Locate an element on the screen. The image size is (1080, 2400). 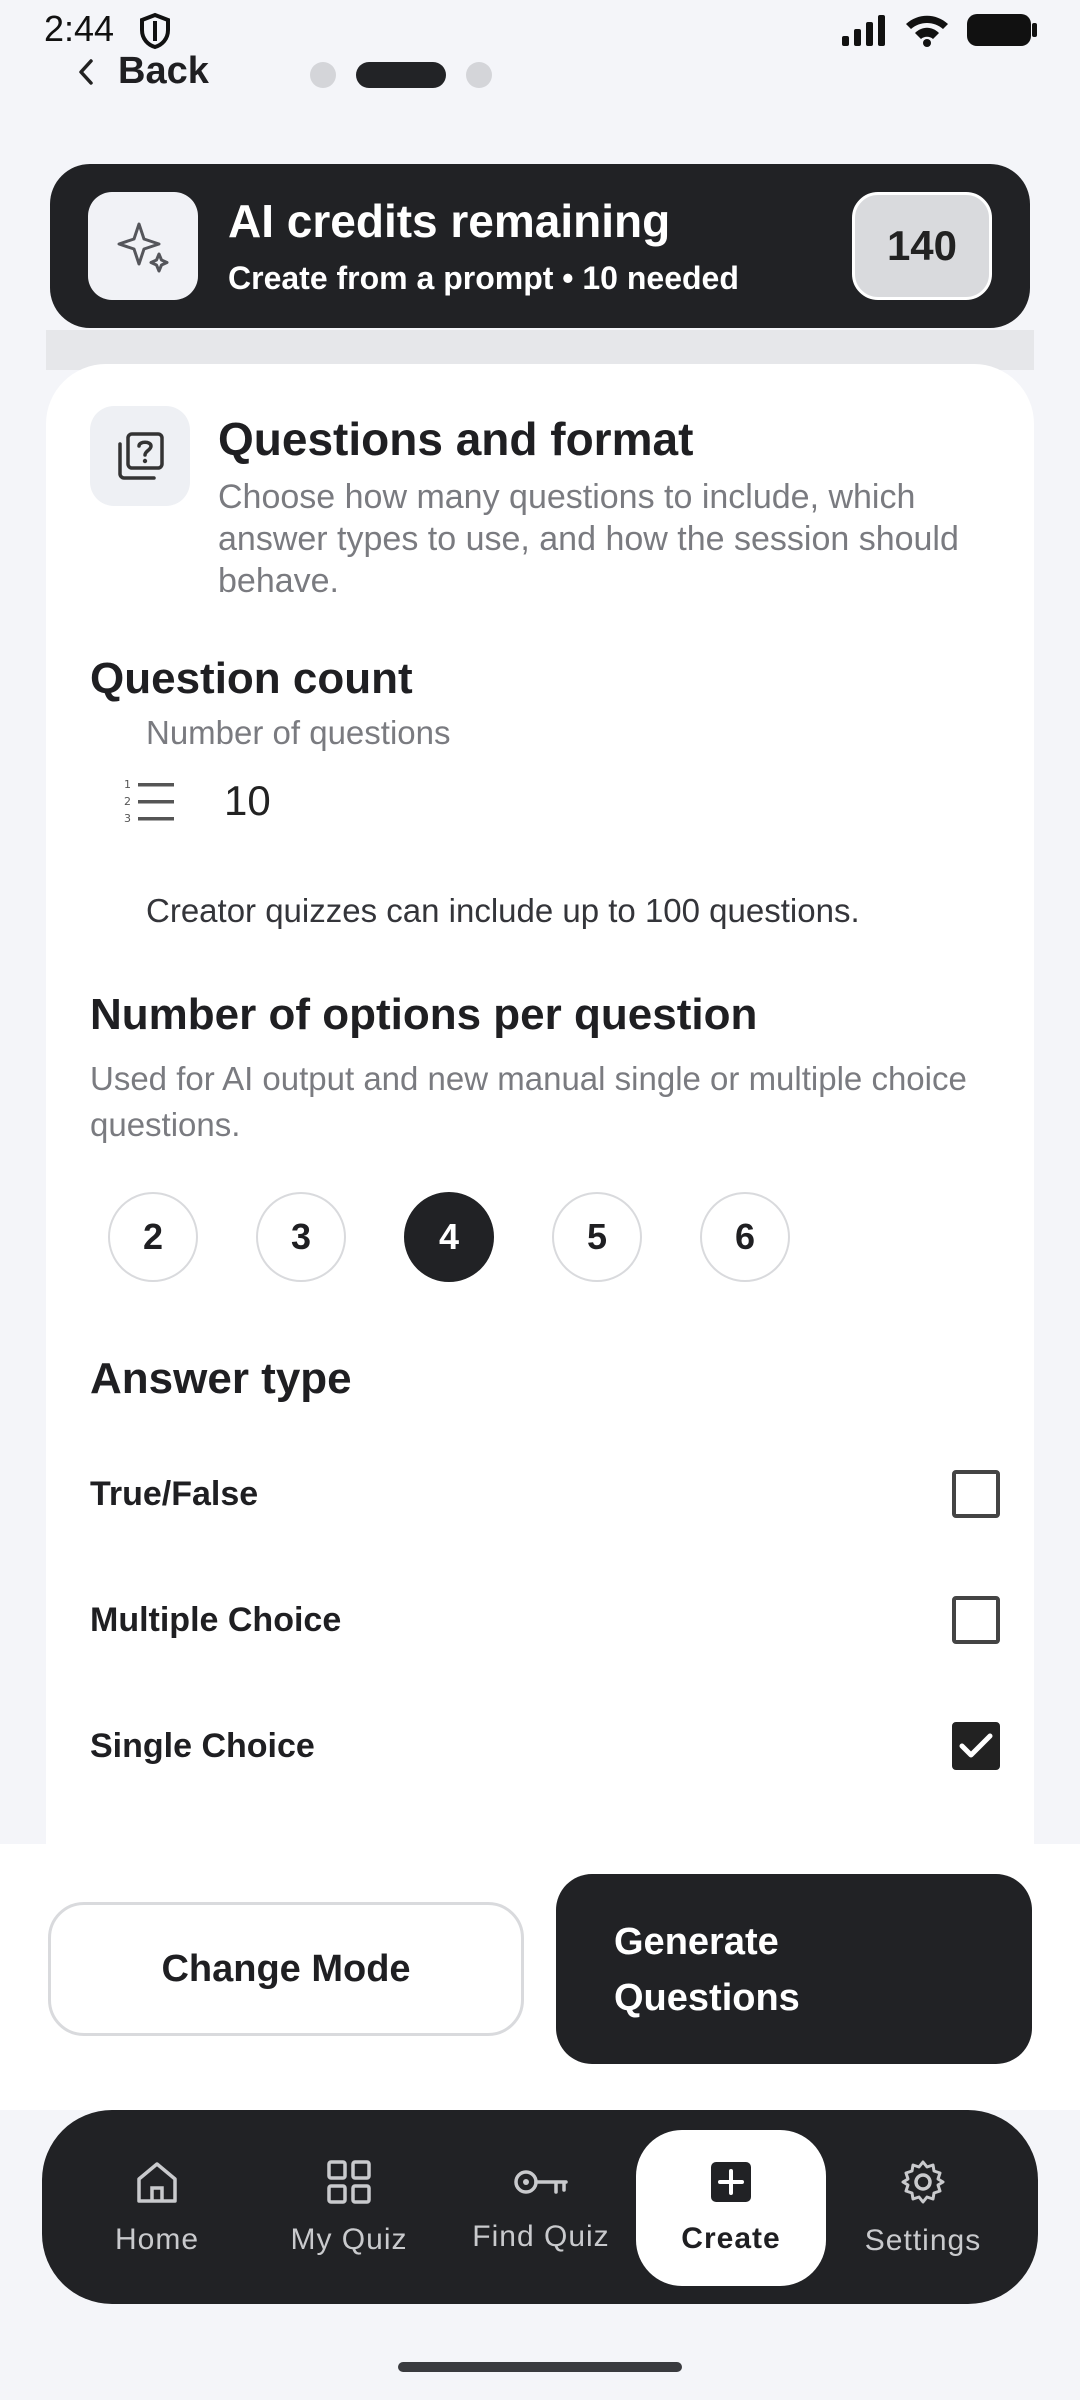
option-6: 6 is located at coordinates (745, 1237).